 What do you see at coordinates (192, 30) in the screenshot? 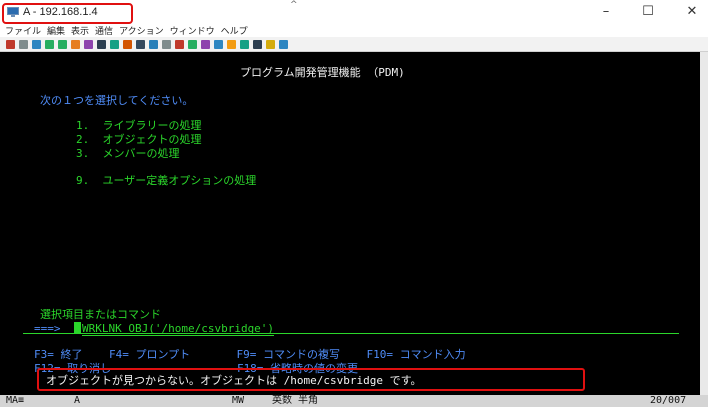
I see `menu-window: ウィンドウ` at bounding box center [192, 30].